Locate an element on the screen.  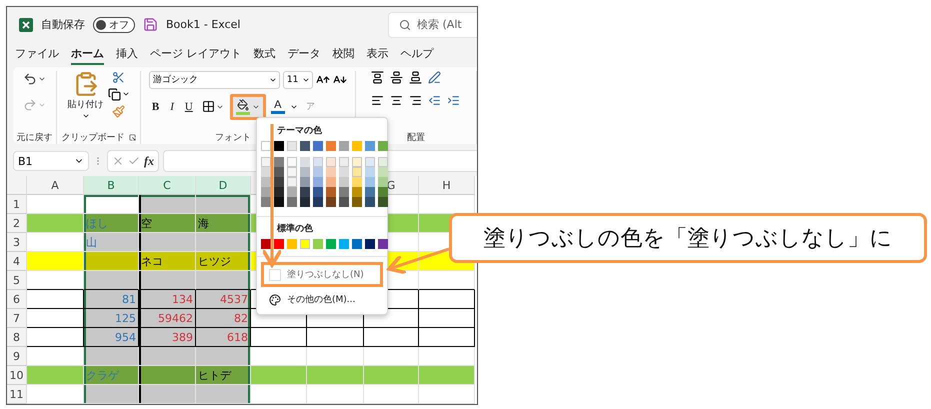
font-size-select: 11 is located at coordinates (297, 79).